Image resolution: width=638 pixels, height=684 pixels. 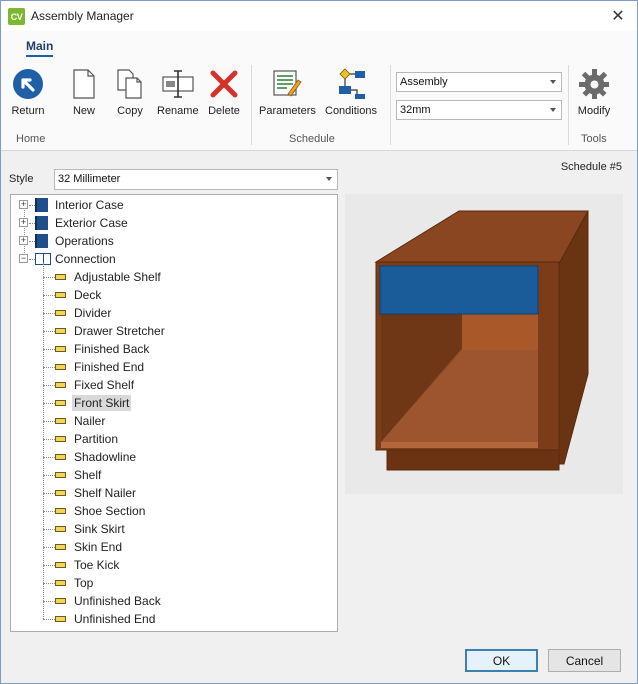 What do you see at coordinates (618, 16) in the screenshot?
I see `close-icon: ✕` at bounding box center [618, 16].